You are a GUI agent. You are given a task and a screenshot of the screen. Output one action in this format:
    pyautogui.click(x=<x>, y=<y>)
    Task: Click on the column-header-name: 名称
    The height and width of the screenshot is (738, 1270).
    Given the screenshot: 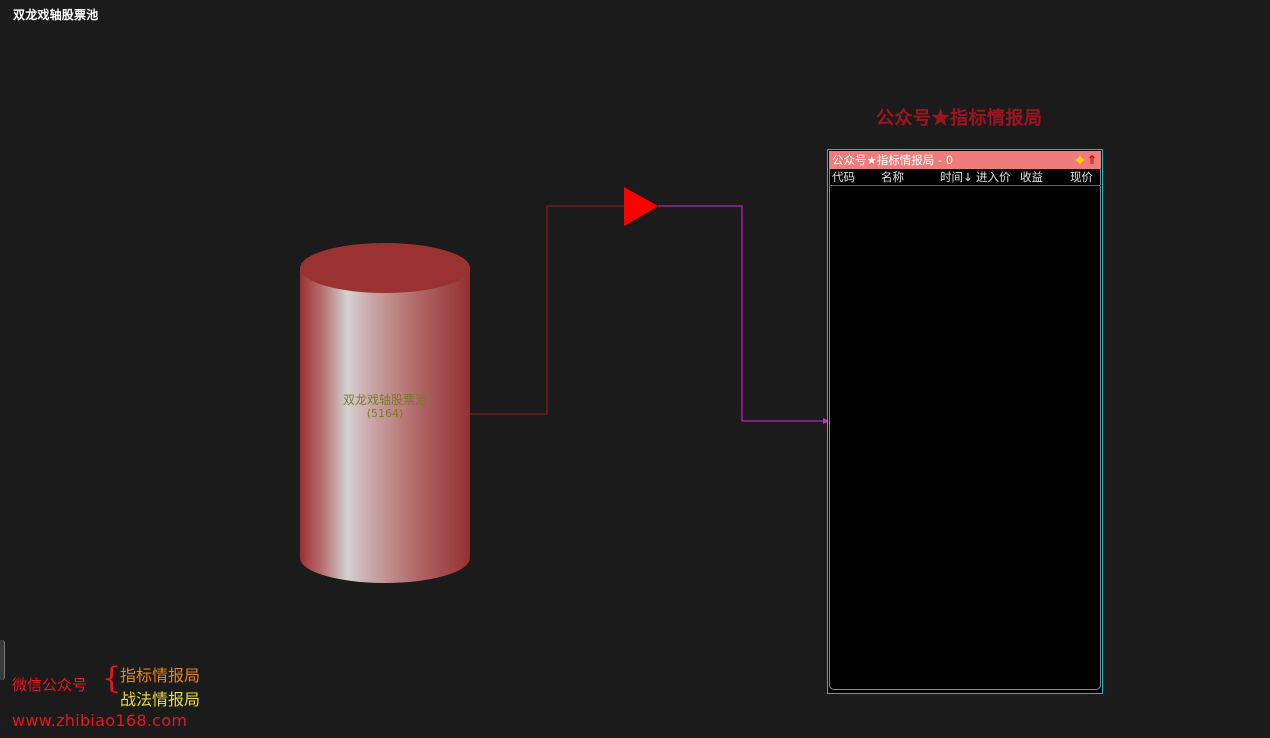 What is the action you would take?
    pyautogui.click(x=892, y=177)
    